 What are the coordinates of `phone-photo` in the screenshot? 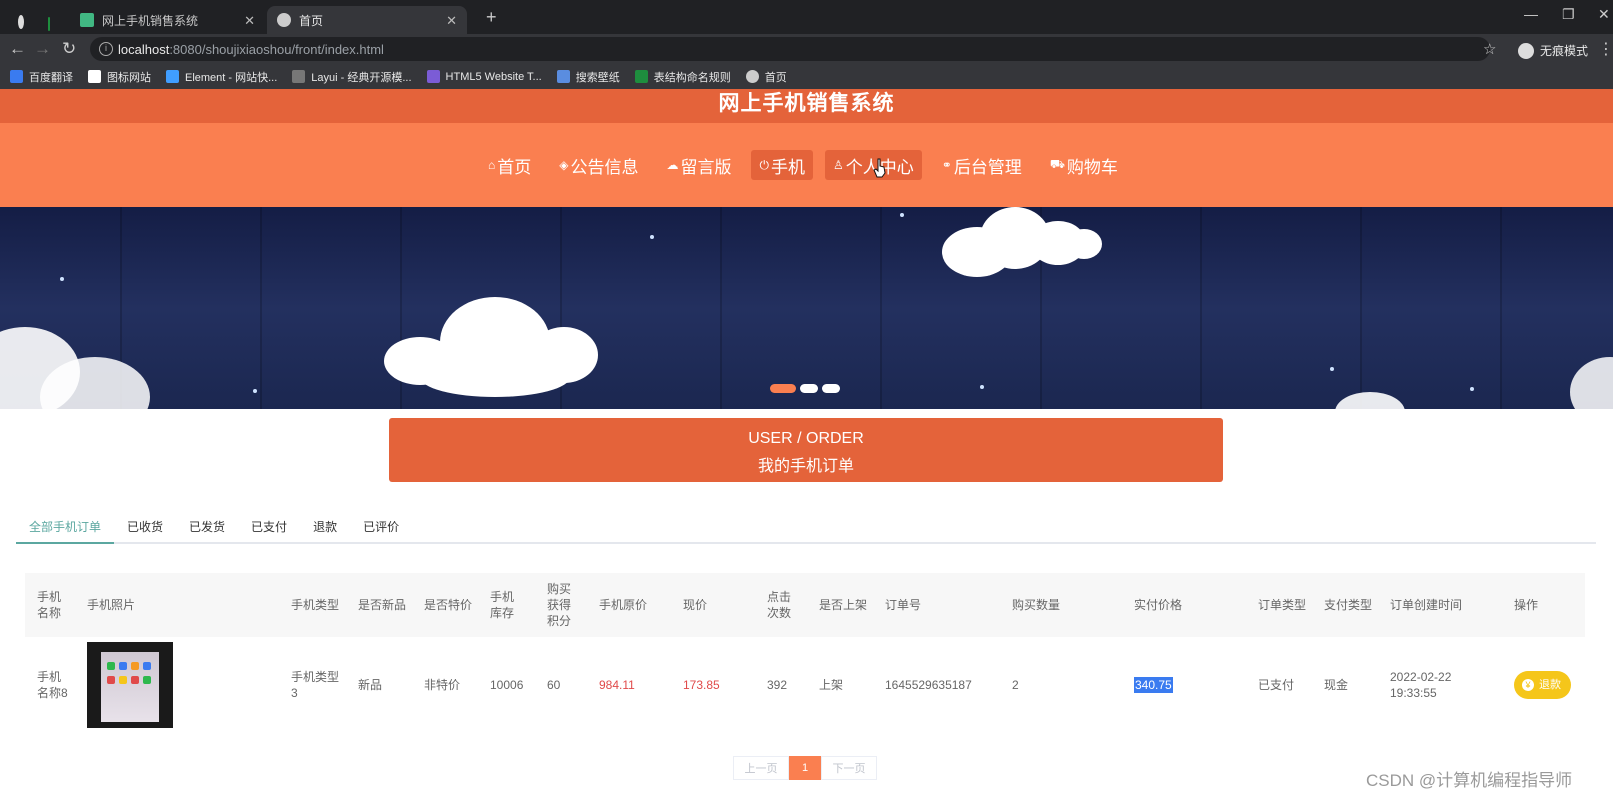 It's located at (130, 685).